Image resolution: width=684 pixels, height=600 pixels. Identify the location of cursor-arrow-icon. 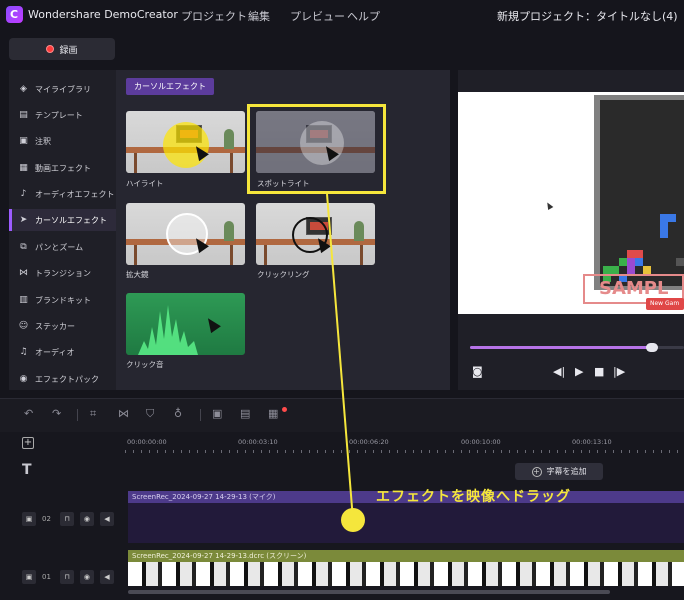
(212, 324).